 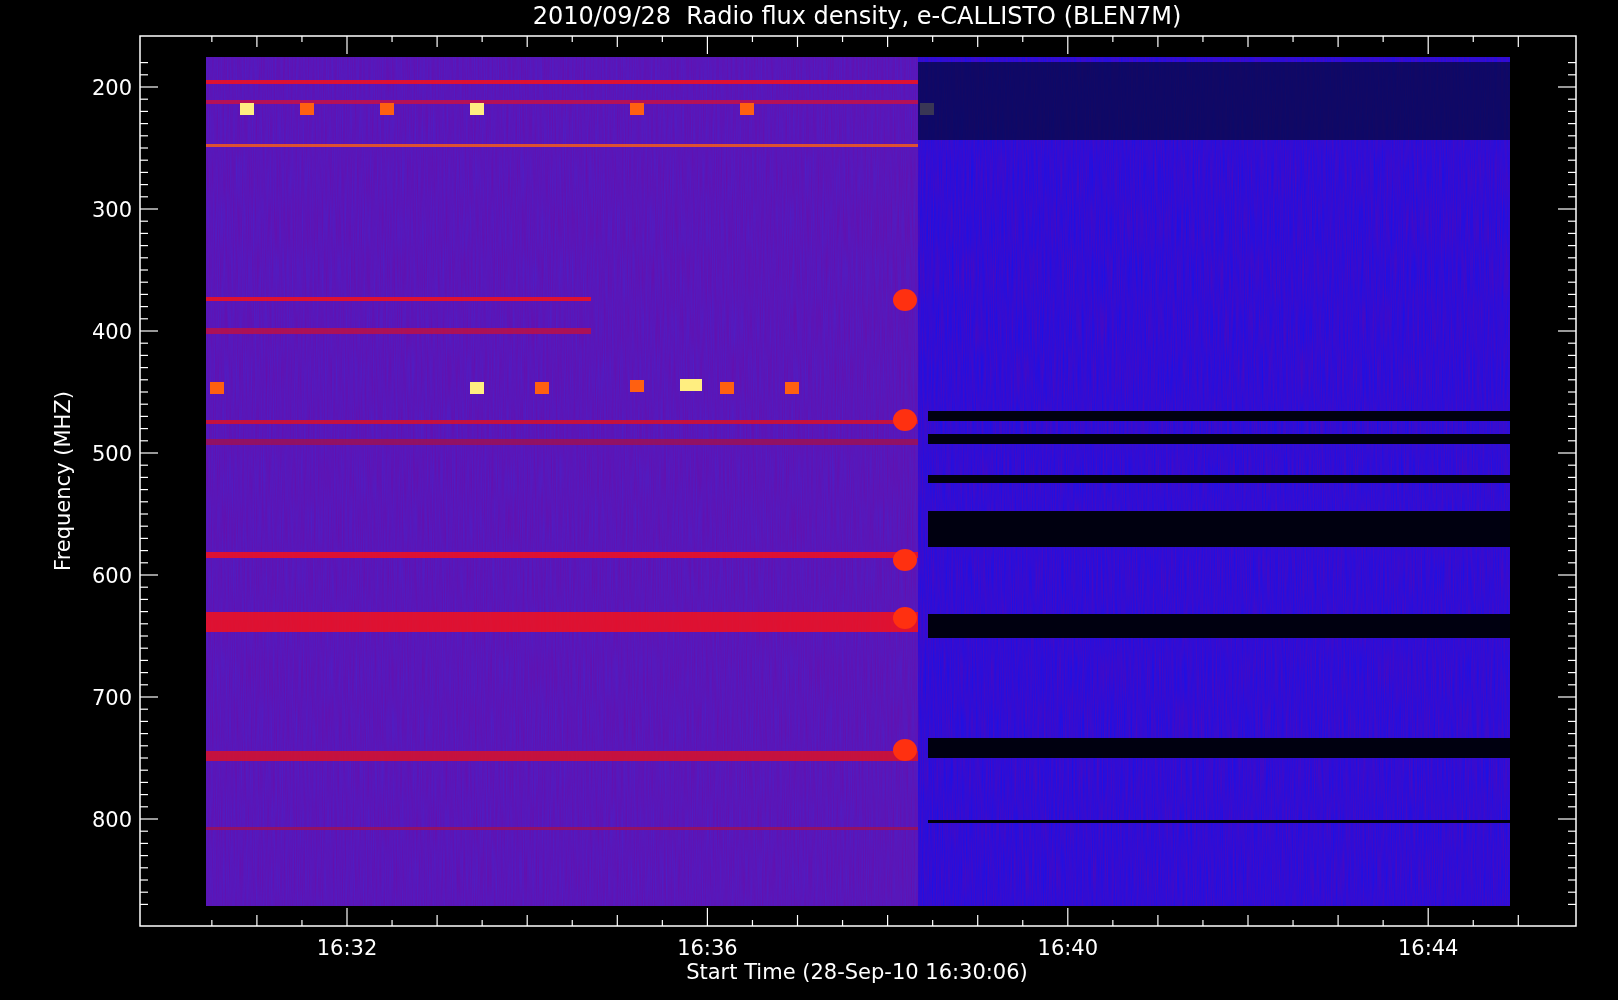 What do you see at coordinates (707, 948) in the screenshot?
I see `tick-label: 16:36` at bounding box center [707, 948].